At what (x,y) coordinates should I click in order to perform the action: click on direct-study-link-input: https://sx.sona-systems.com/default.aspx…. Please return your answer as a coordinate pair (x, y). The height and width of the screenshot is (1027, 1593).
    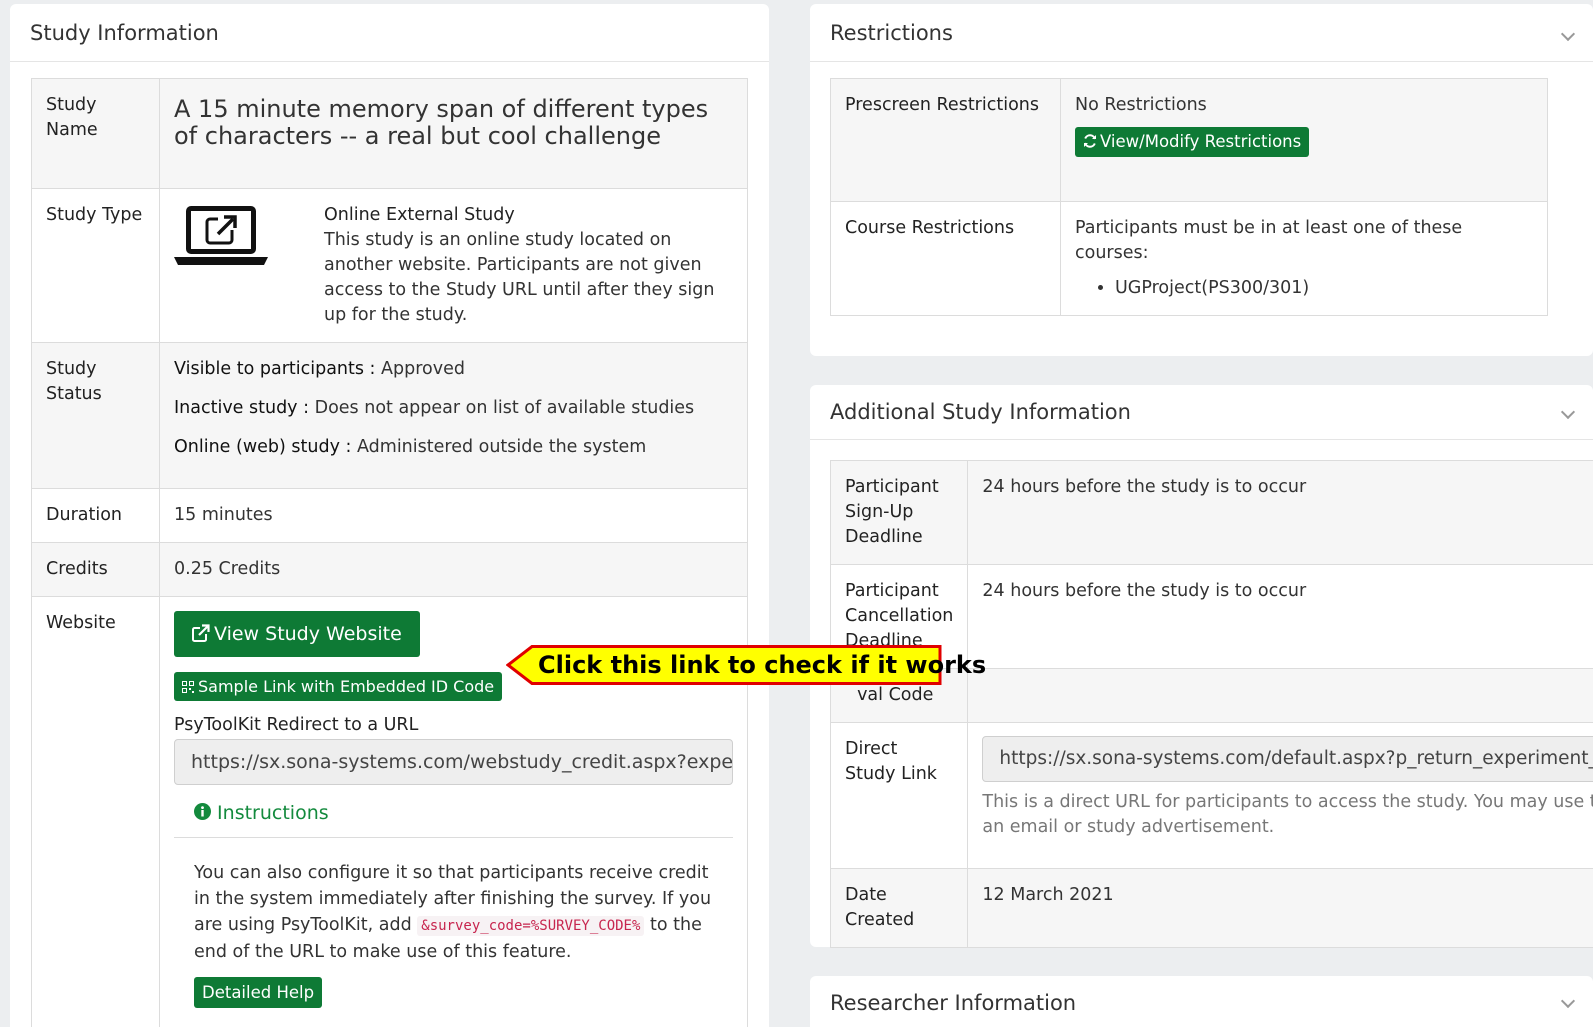
    Looking at the image, I should click on (1287, 759).